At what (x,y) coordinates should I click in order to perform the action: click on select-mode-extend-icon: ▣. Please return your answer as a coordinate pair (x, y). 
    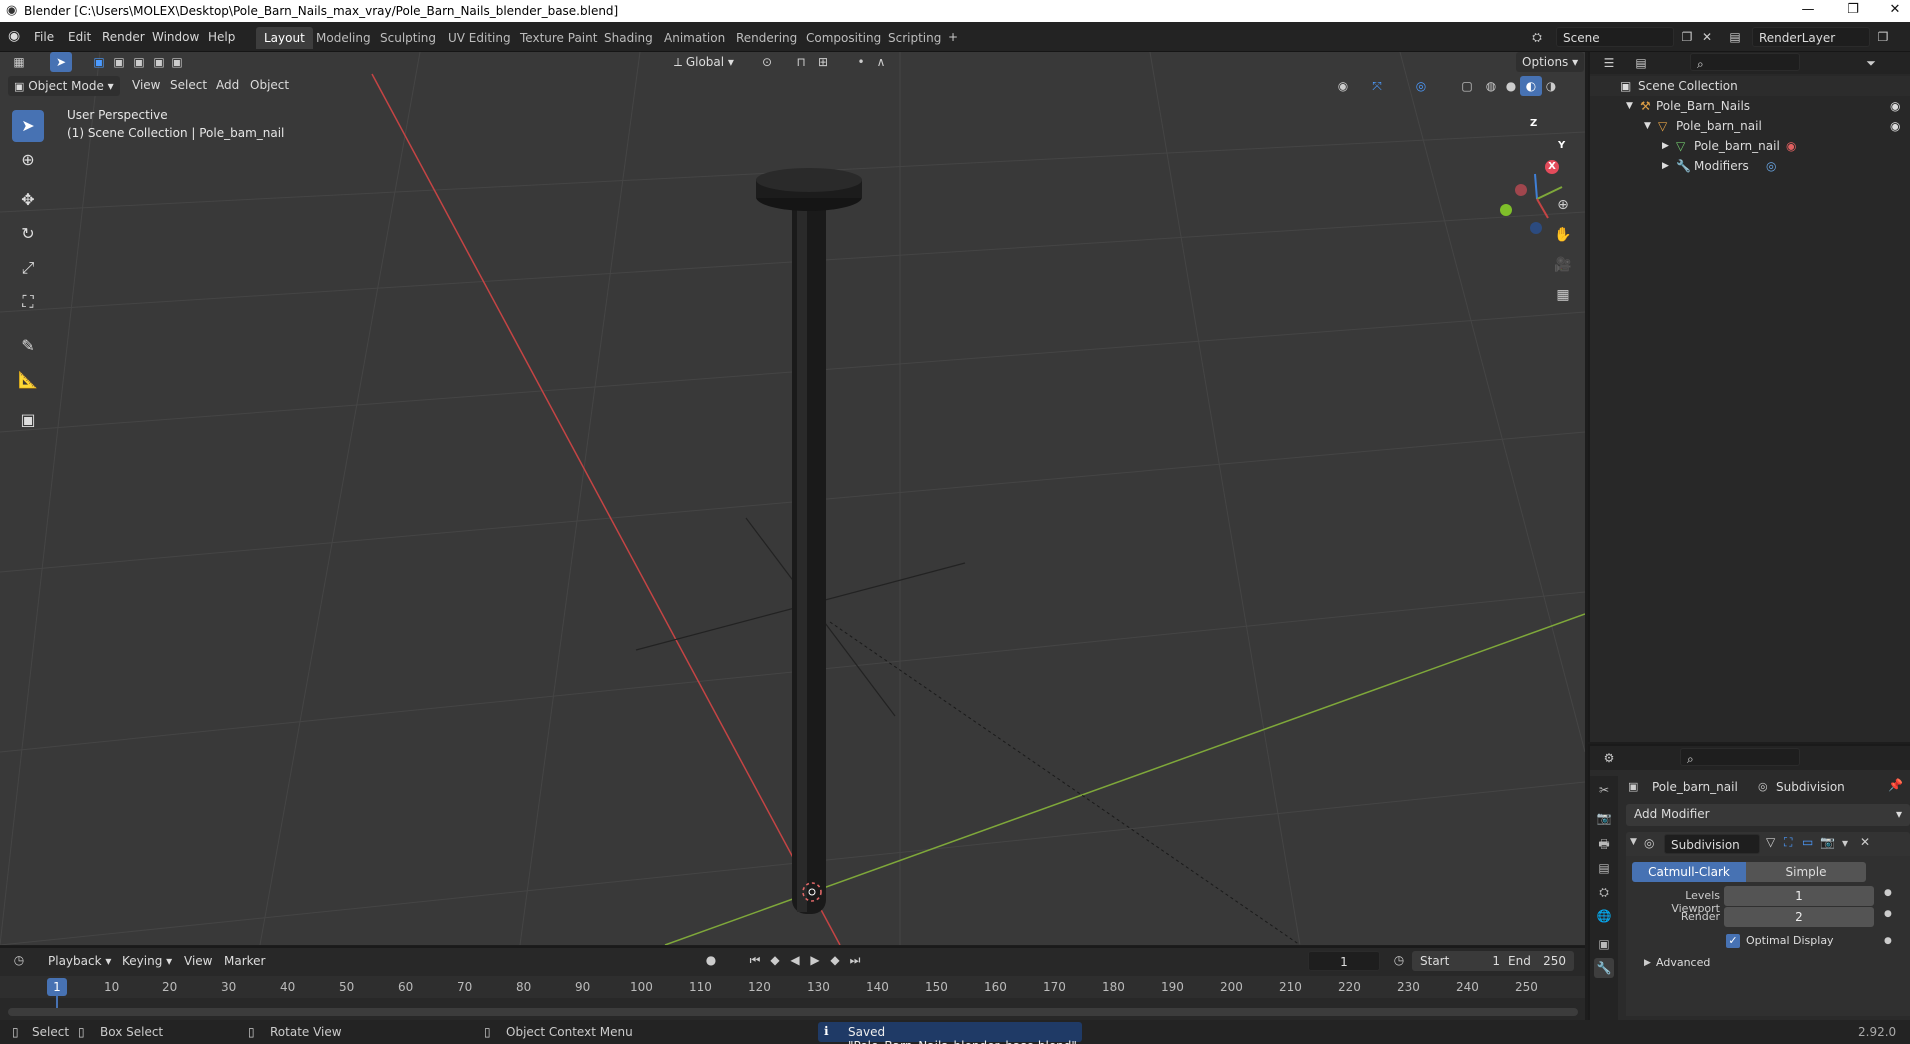
    Looking at the image, I should click on (119, 62).